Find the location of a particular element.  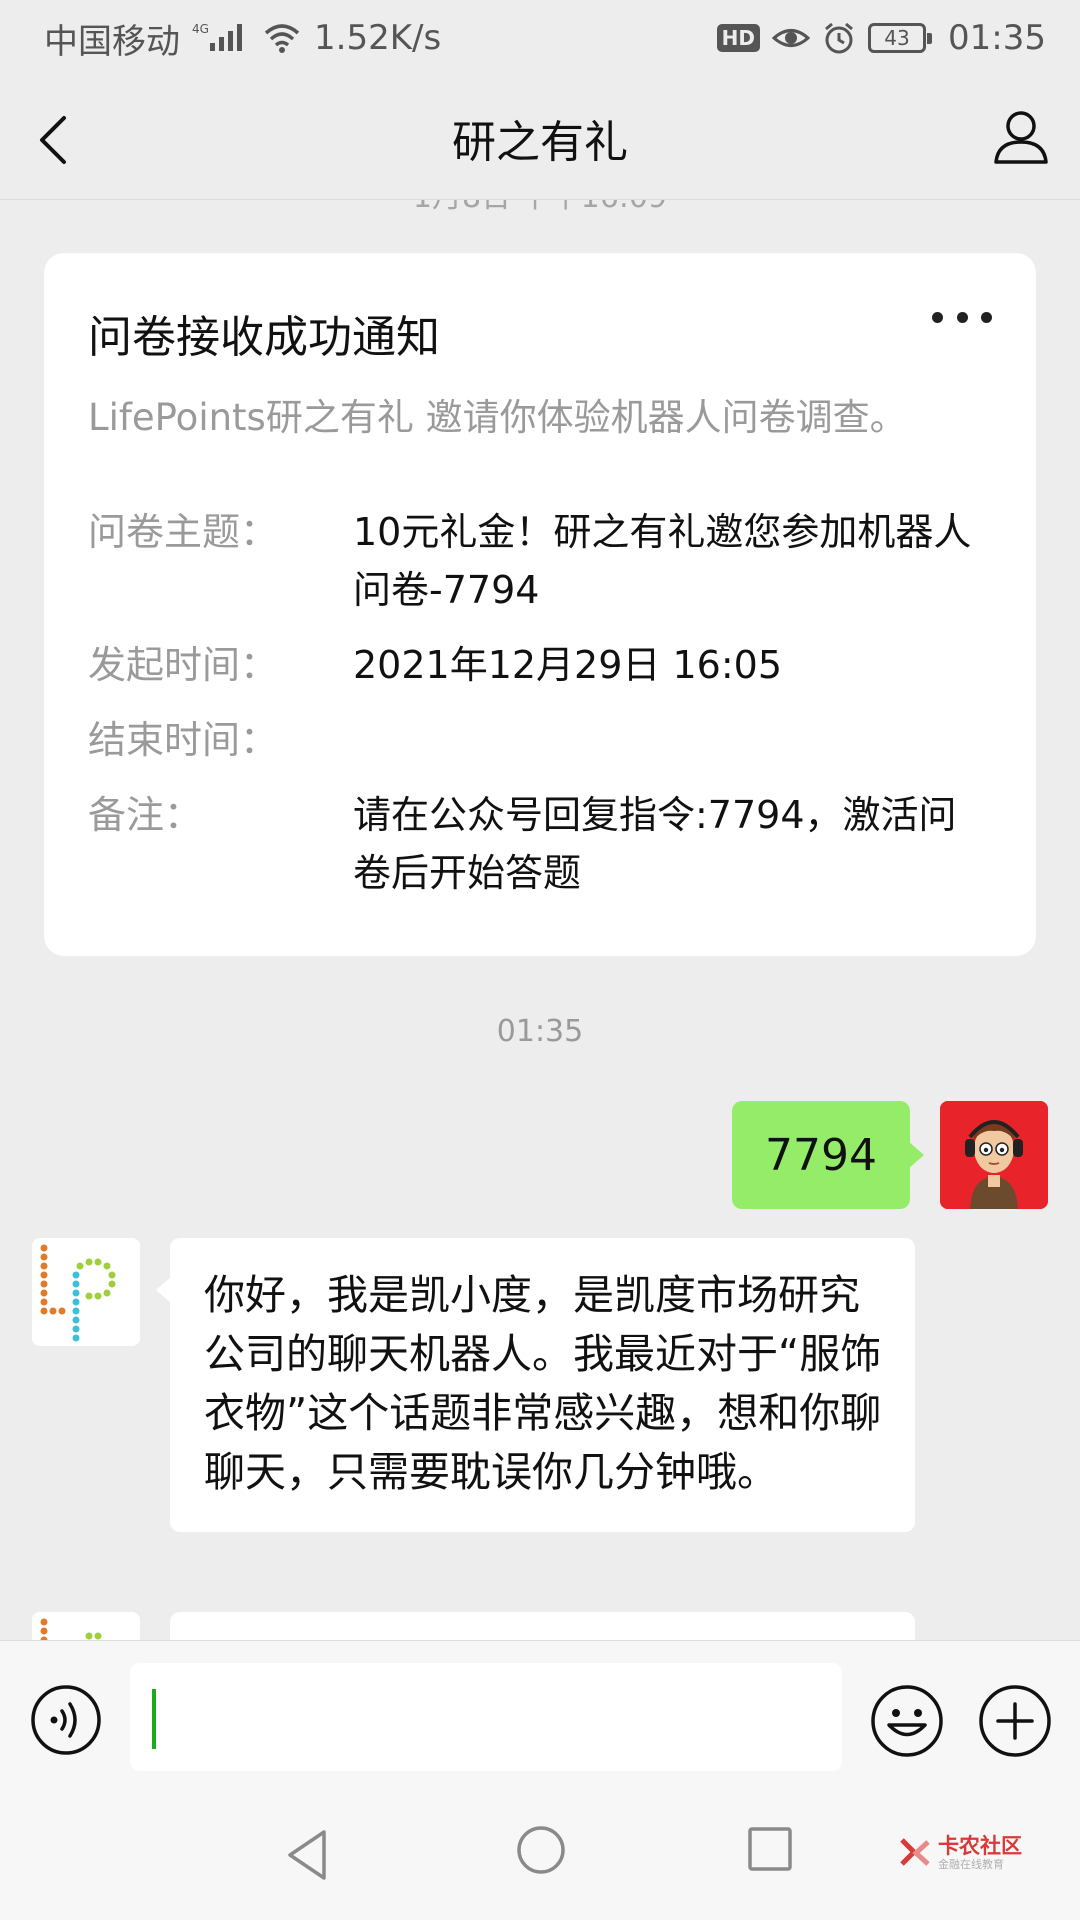

incoming-message-partial is located at coordinates (473, 1626).